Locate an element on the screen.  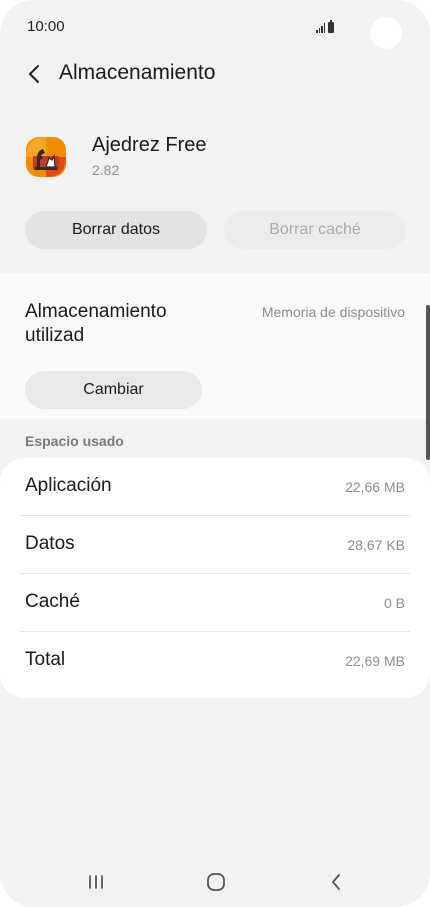
usage-row-label: Caché is located at coordinates (52, 601).